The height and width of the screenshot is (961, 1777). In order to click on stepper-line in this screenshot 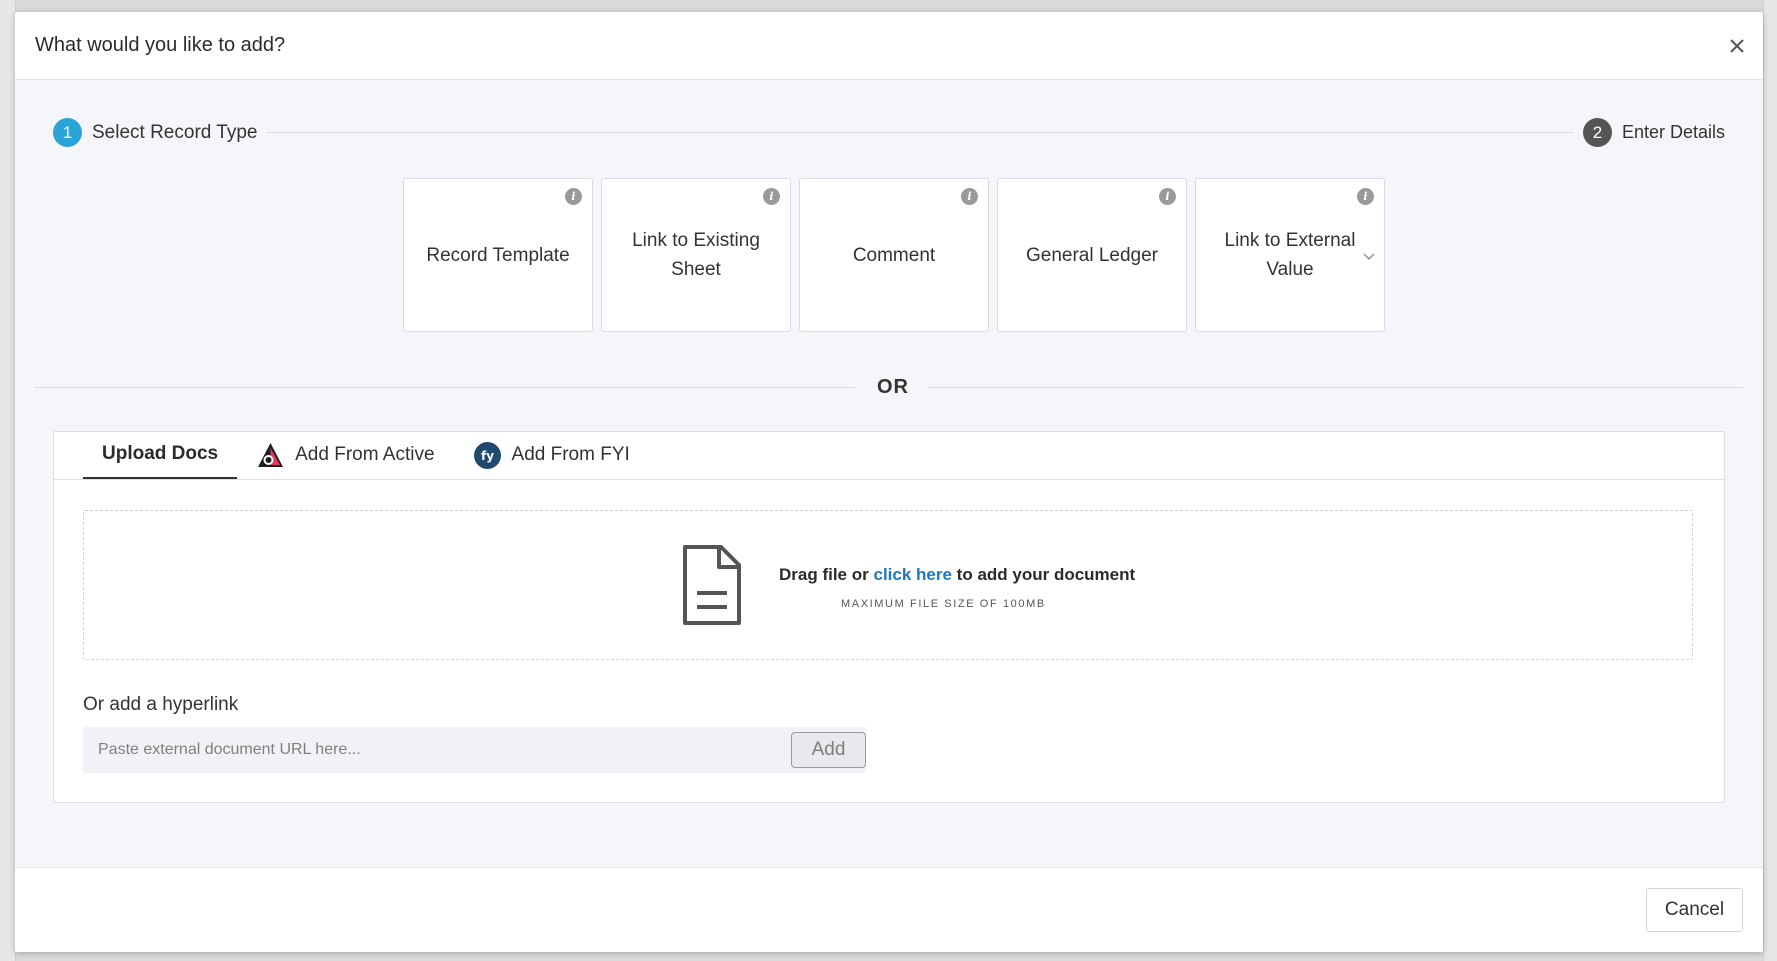, I will do `click(919, 132)`.